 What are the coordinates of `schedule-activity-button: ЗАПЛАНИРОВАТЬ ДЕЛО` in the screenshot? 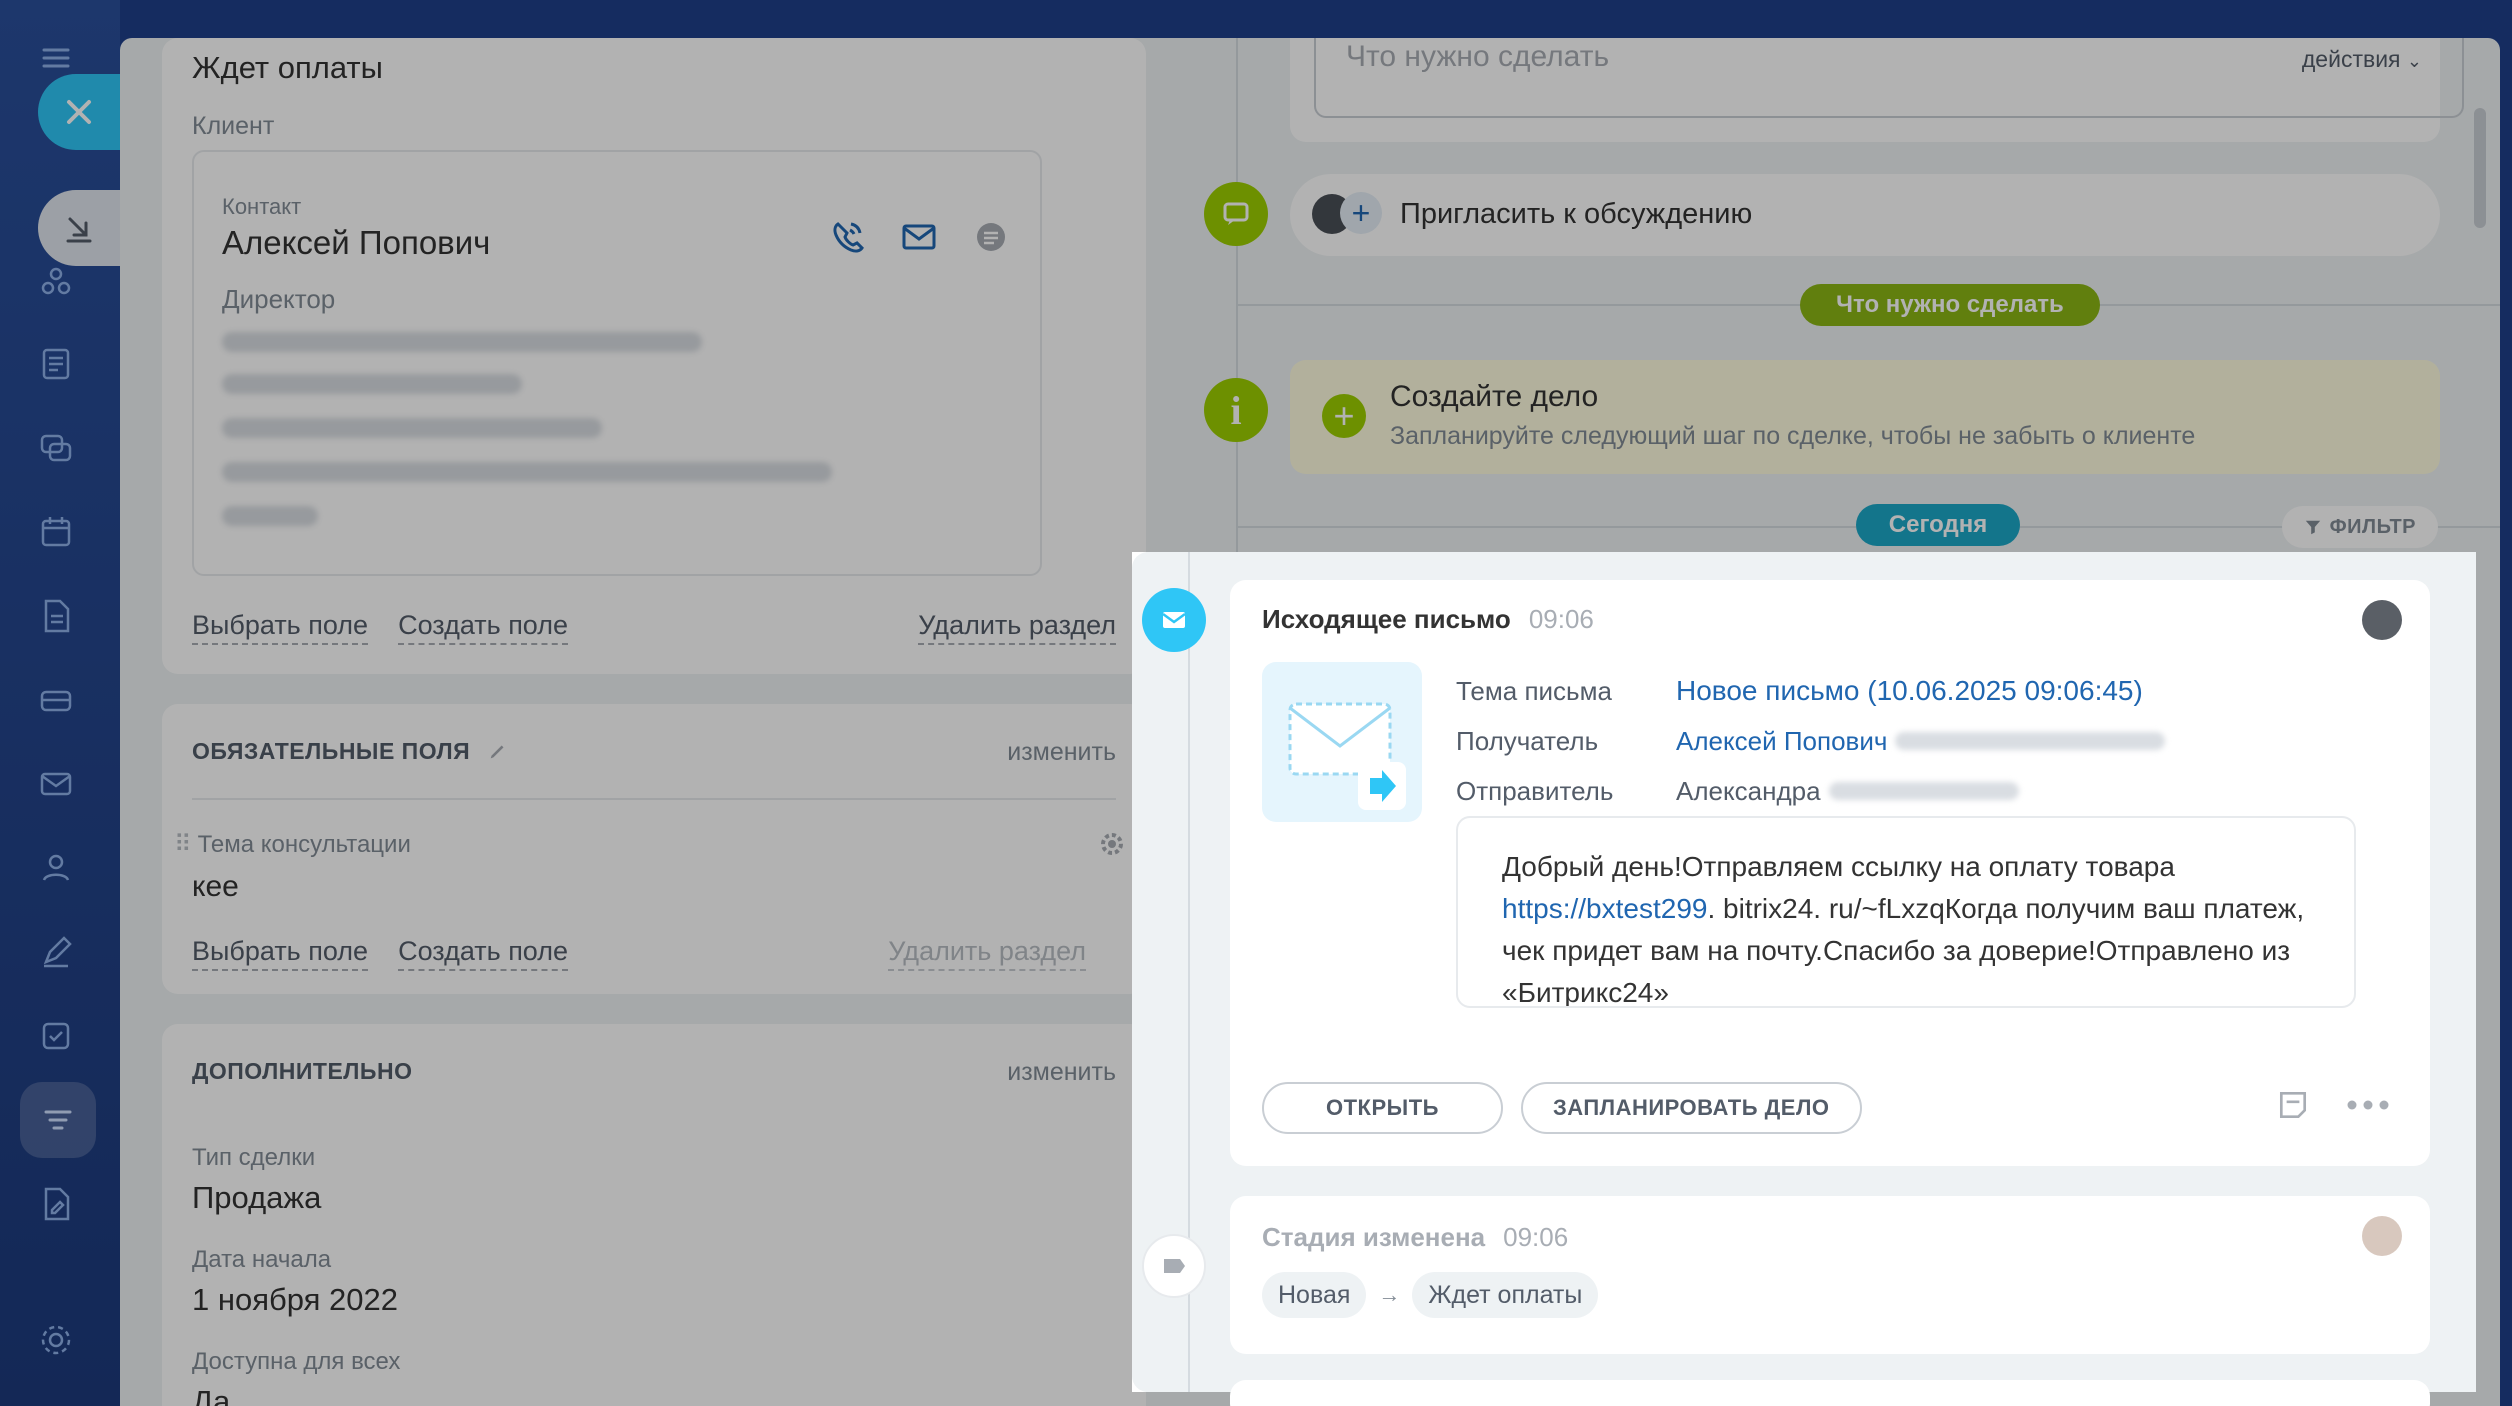 It's located at (1691, 1108).